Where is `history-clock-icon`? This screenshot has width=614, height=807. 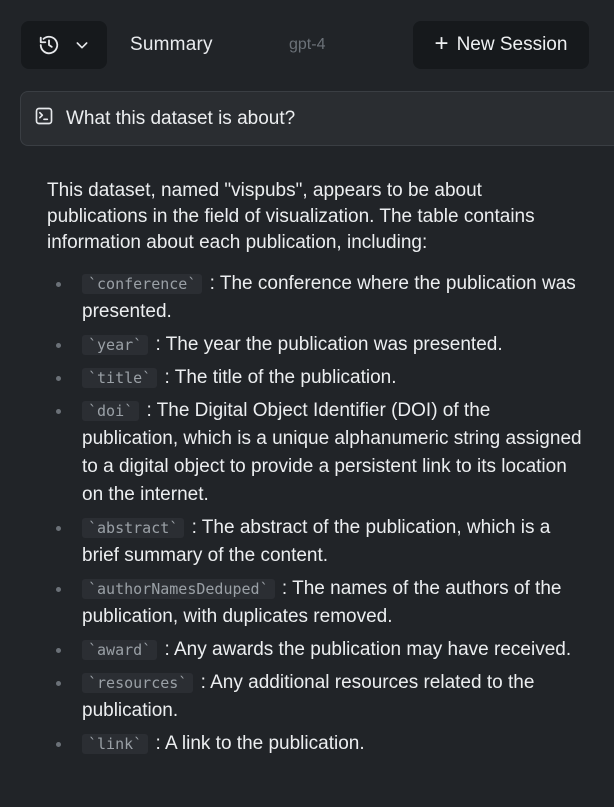
history-clock-icon is located at coordinates (49, 45).